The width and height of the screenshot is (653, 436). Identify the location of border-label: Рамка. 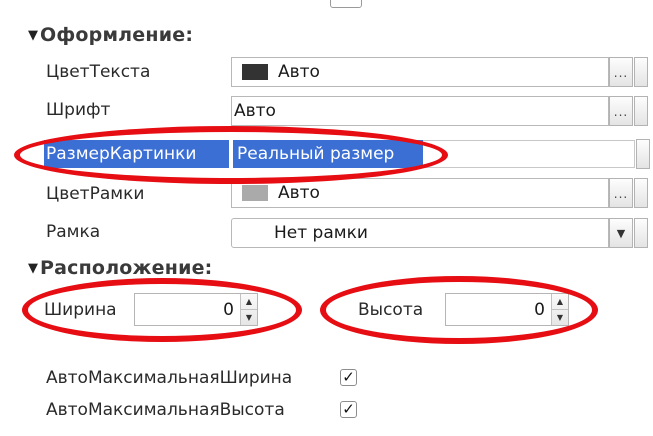
(73, 232).